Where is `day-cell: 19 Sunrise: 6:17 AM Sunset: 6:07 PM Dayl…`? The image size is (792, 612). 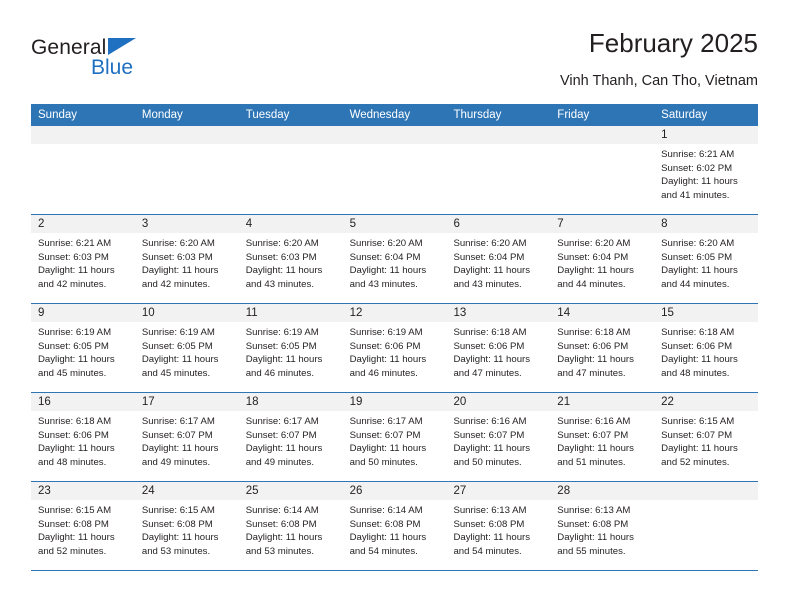
day-cell: 19 Sunrise: 6:17 AM Sunset: 6:07 PM Dayl… is located at coordinates (394, 437).